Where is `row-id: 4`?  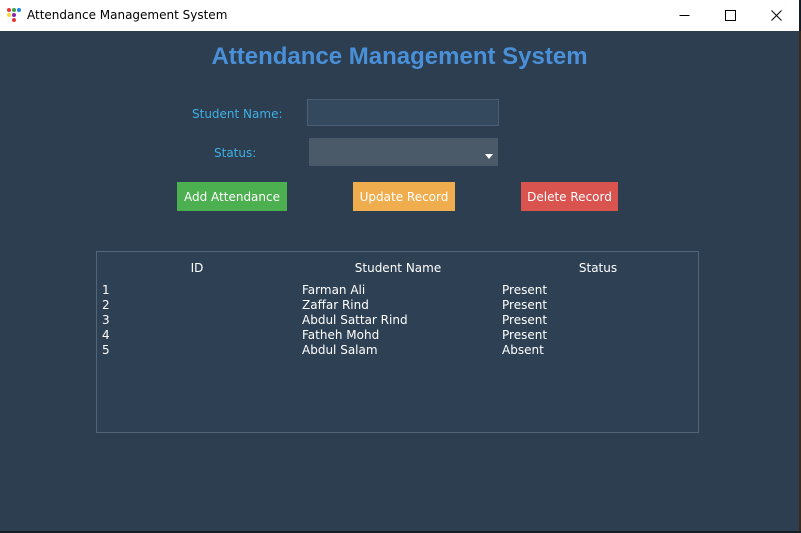 row-id: 4 is located at coordinates (106, 335).